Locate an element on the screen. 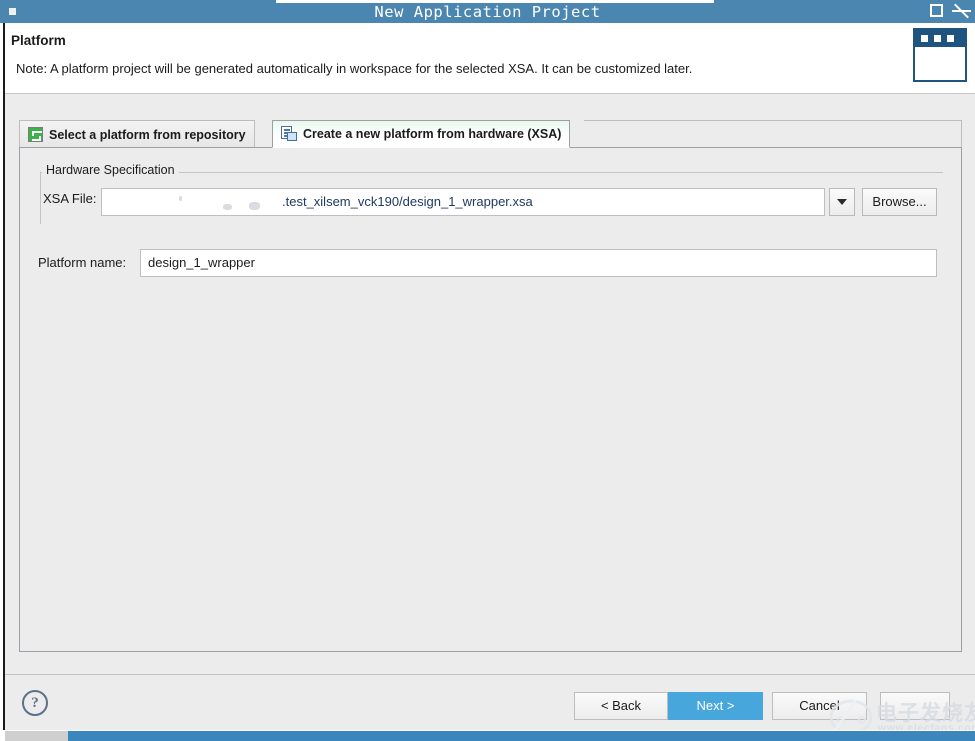 The image size is (975, 741). new-application-project-icon is located at coordinates (940, 55).